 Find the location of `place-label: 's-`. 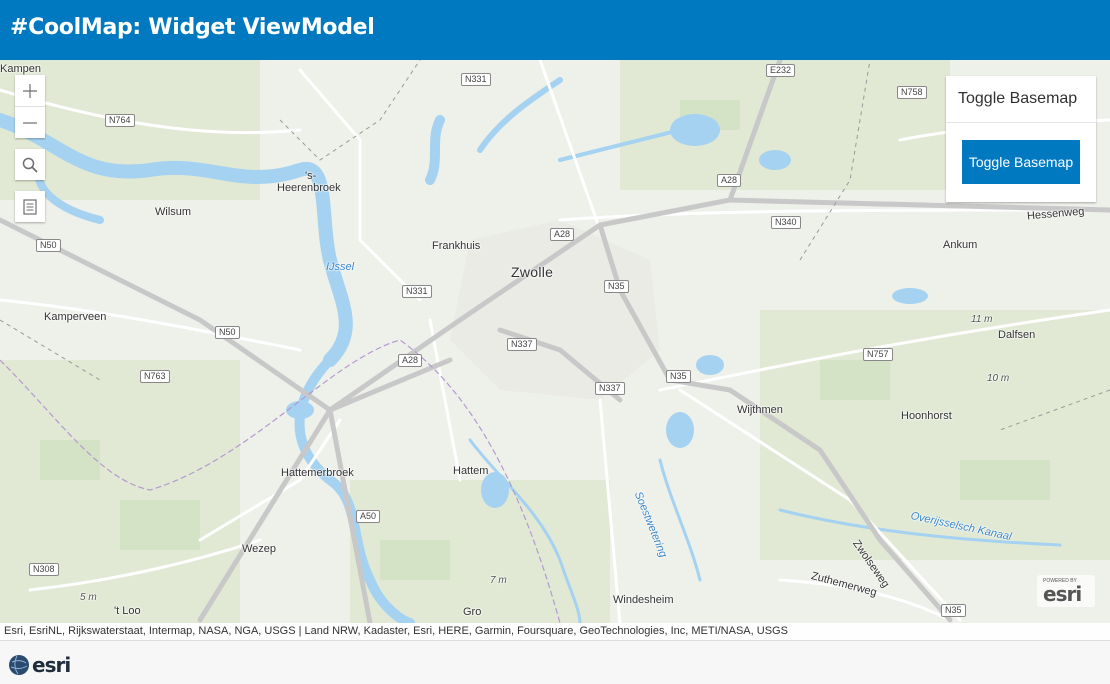

place-label: 's- is located at coordinates (311, 176).